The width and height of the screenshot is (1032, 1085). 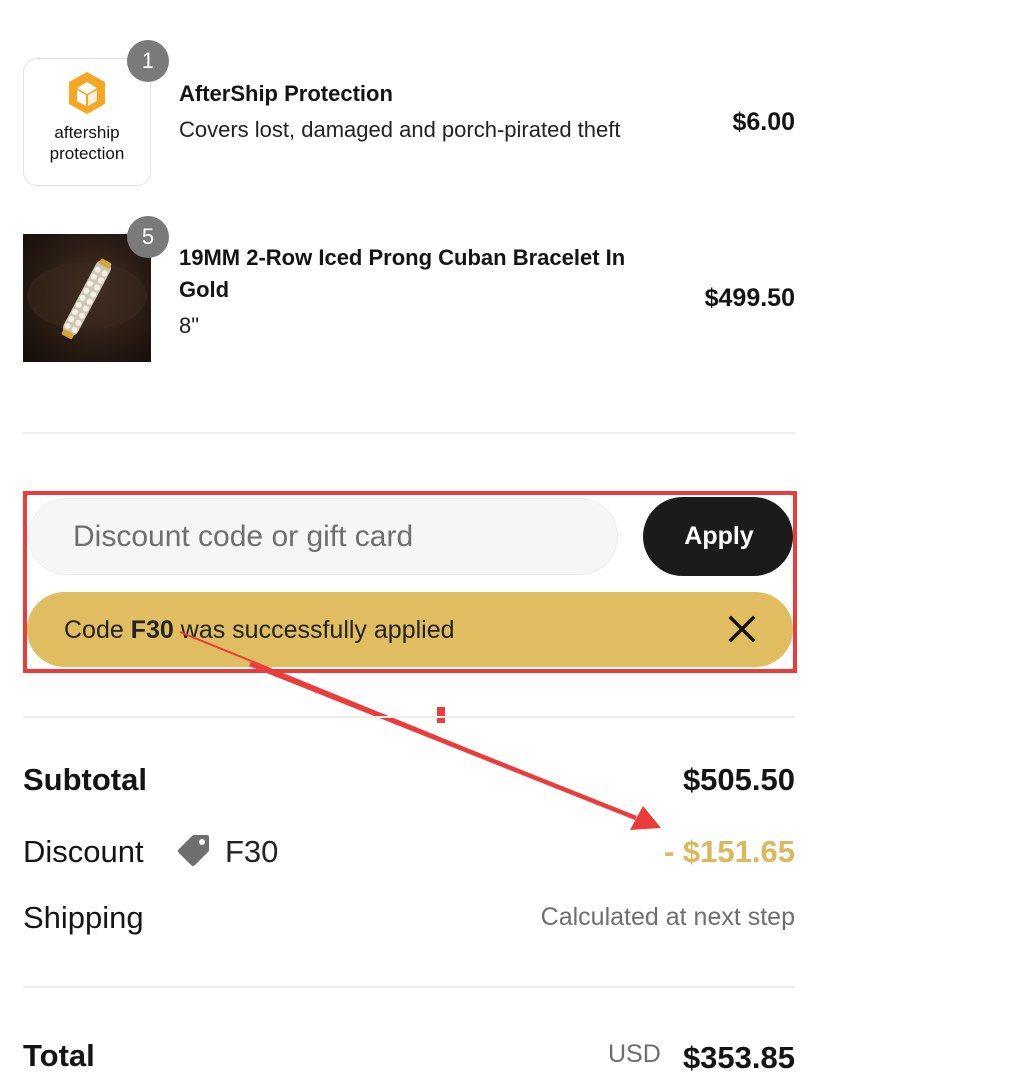 I want to click on discount-applied-banner: Code F30 was successfully applied, so click(x=410, y=629).